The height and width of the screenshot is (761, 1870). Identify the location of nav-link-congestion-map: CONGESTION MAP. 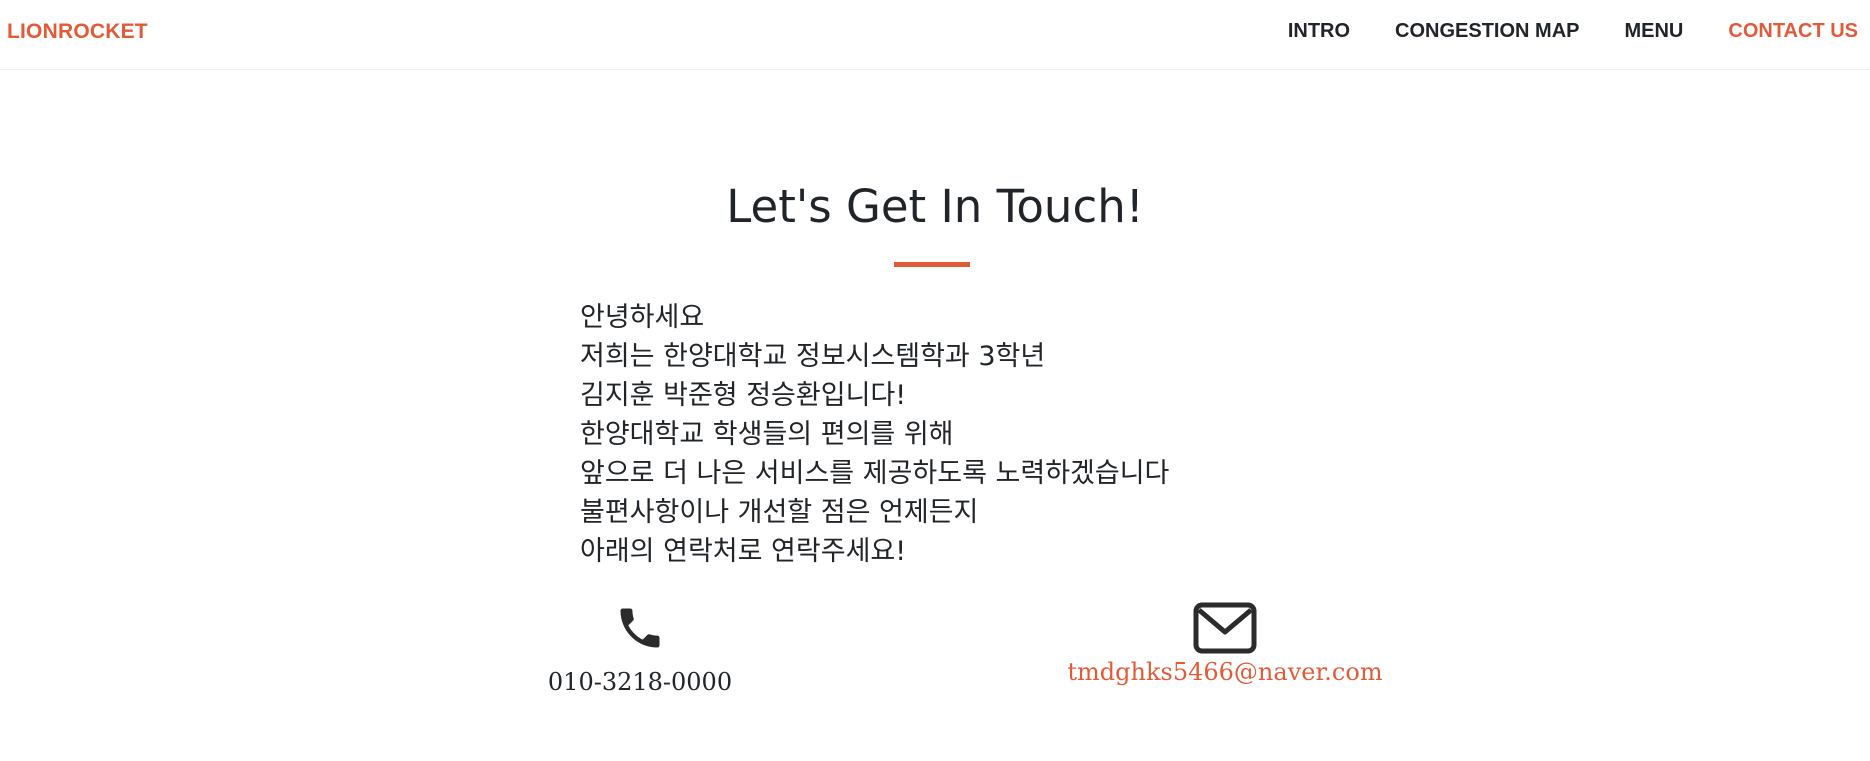
(1487, 31).